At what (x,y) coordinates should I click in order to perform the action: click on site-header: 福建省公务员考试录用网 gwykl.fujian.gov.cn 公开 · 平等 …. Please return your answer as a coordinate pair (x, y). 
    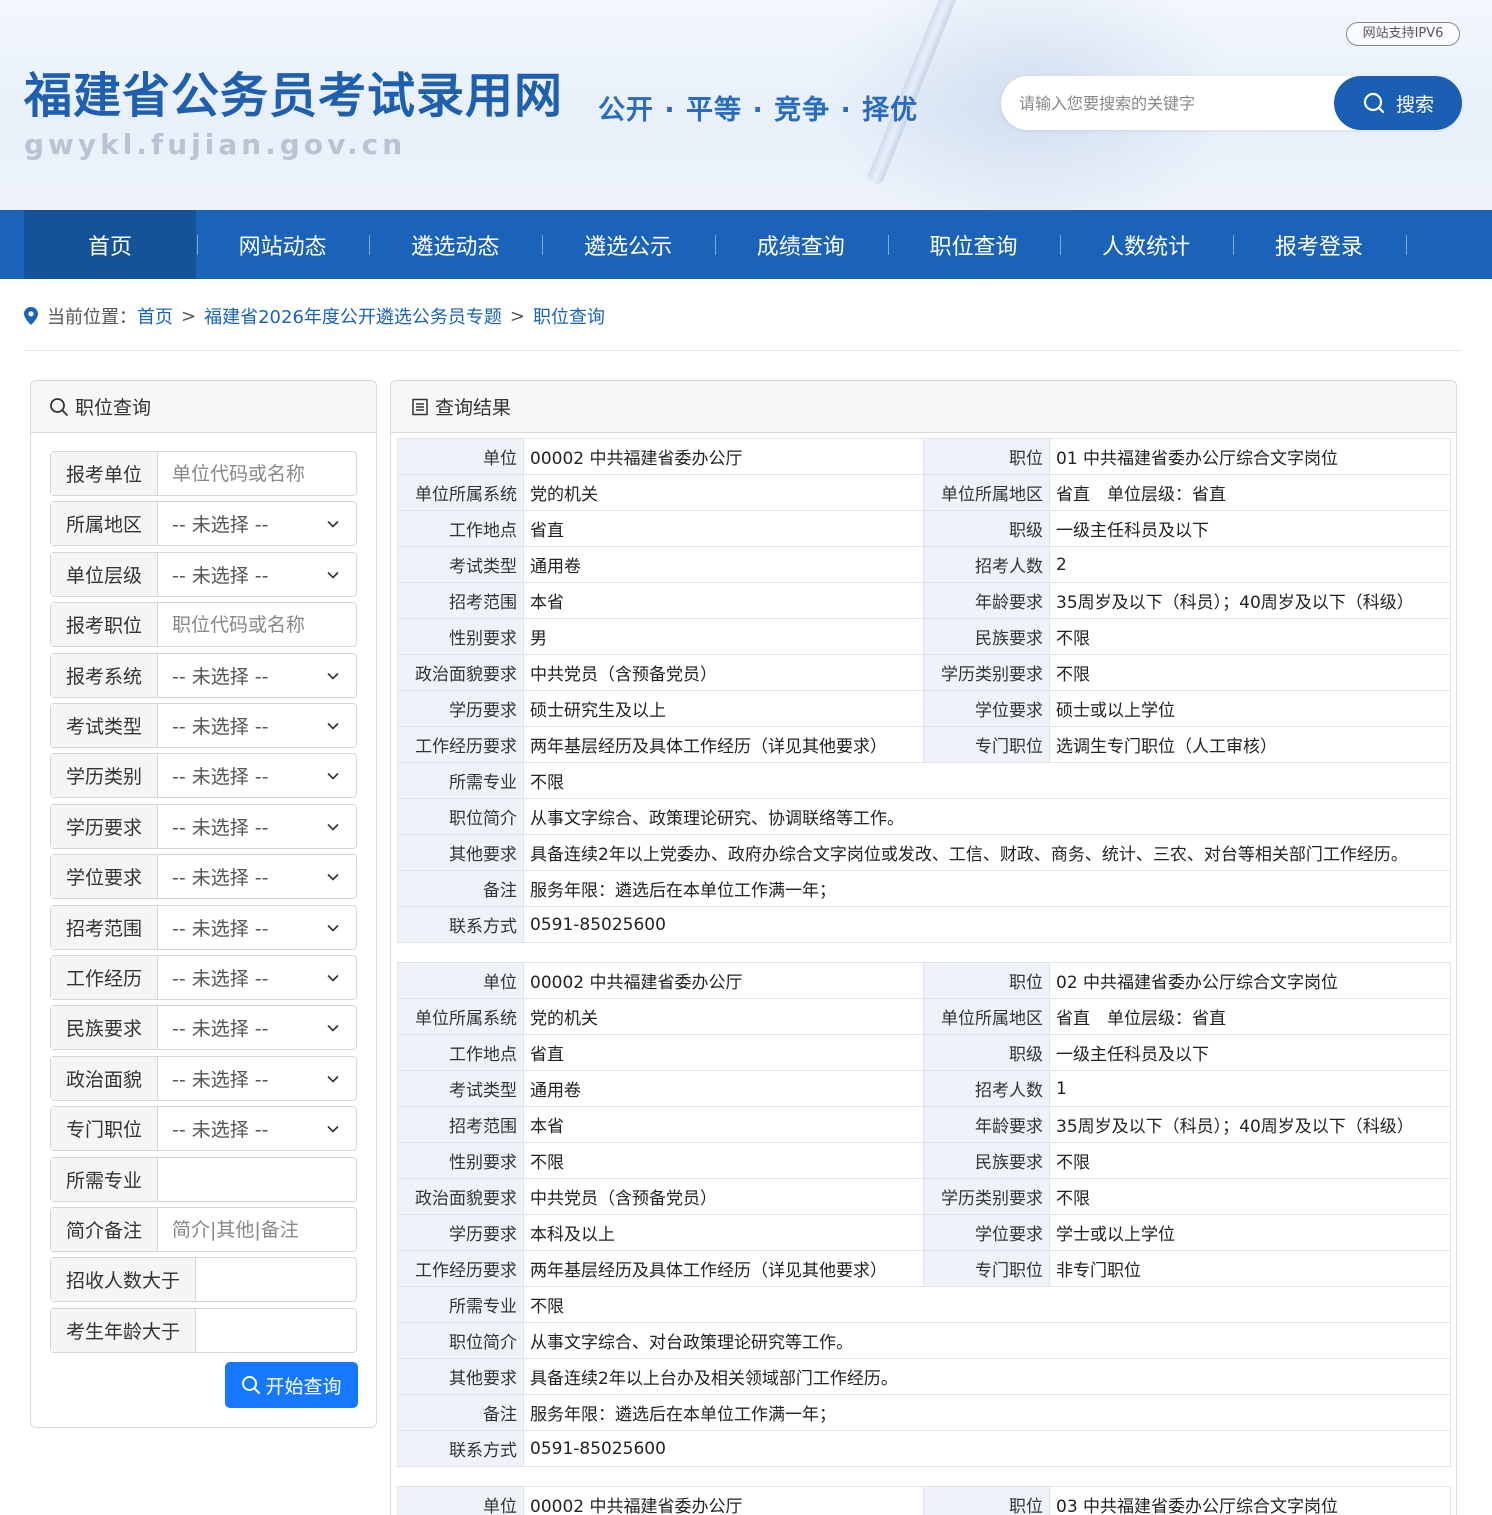
    Looking at the image, I should click on (746, 105).